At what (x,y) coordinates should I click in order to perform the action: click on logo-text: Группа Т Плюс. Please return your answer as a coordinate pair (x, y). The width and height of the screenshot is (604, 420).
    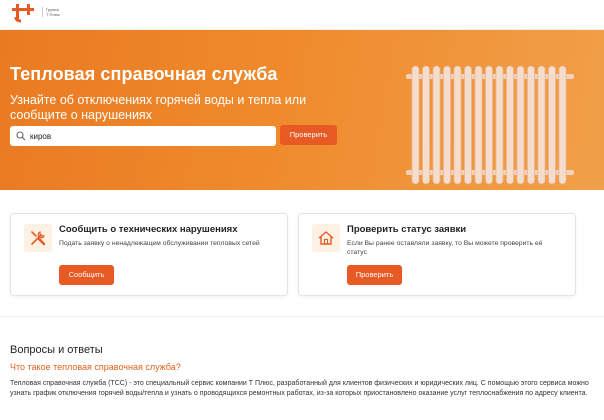
    Looking at the image, I should click on (57, 12).